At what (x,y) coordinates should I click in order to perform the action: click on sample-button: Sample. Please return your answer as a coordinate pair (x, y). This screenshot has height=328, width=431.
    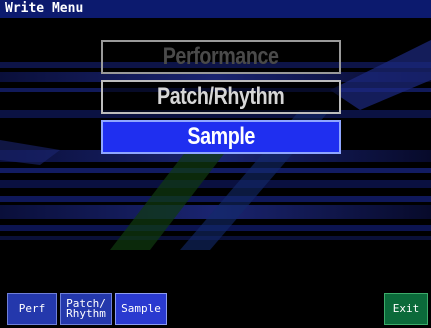
    Looking at the image, I should click on (221, 137).